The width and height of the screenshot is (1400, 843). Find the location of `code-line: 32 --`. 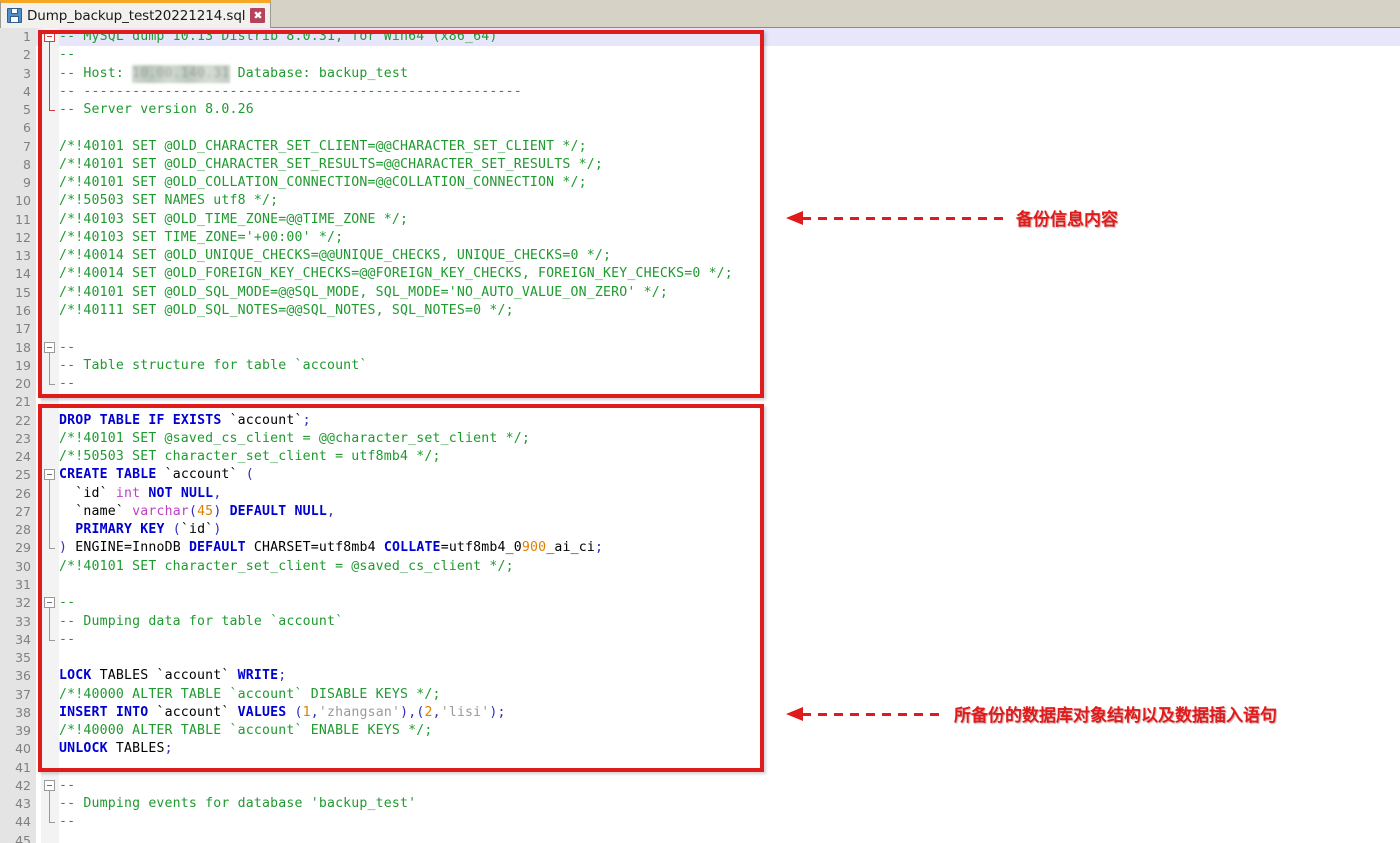

code-line: 32 -- is located at coordinates (700, 604).